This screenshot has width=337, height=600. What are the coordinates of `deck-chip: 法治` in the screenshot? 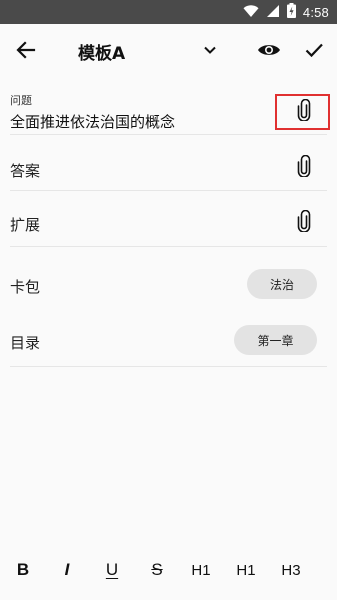 It's located at (282, 284).